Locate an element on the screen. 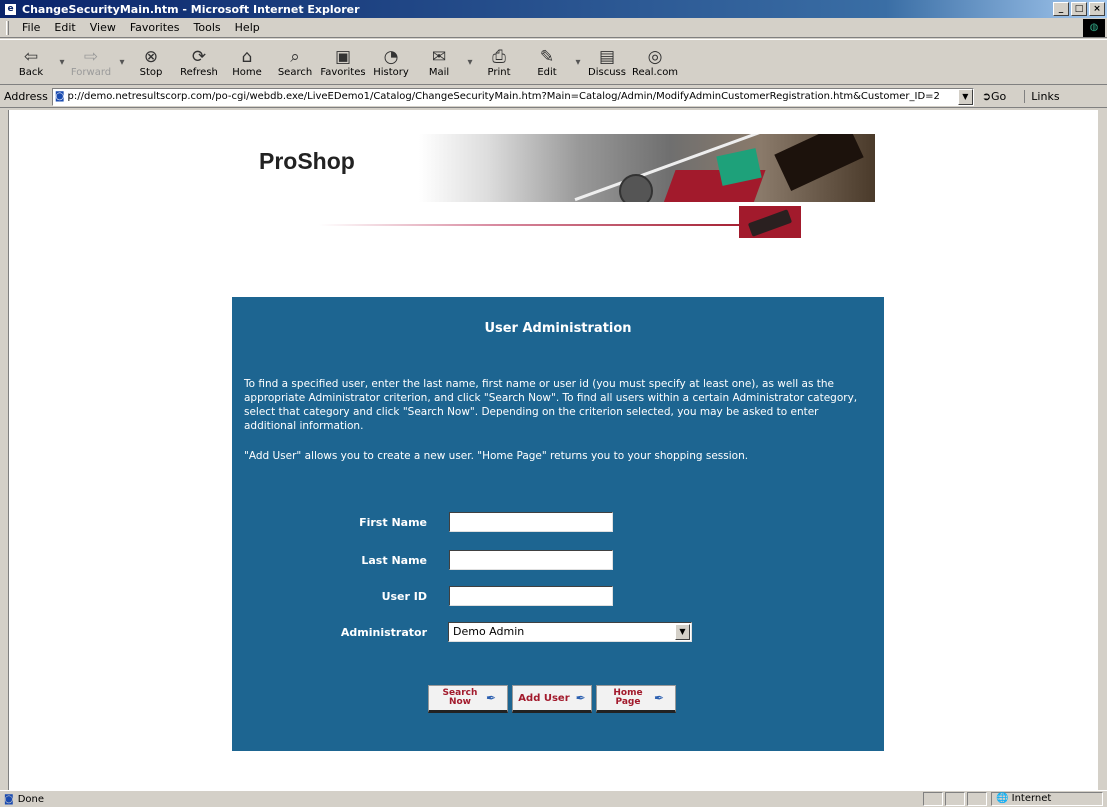  status-text: Done is located at coordinates (31, 799).